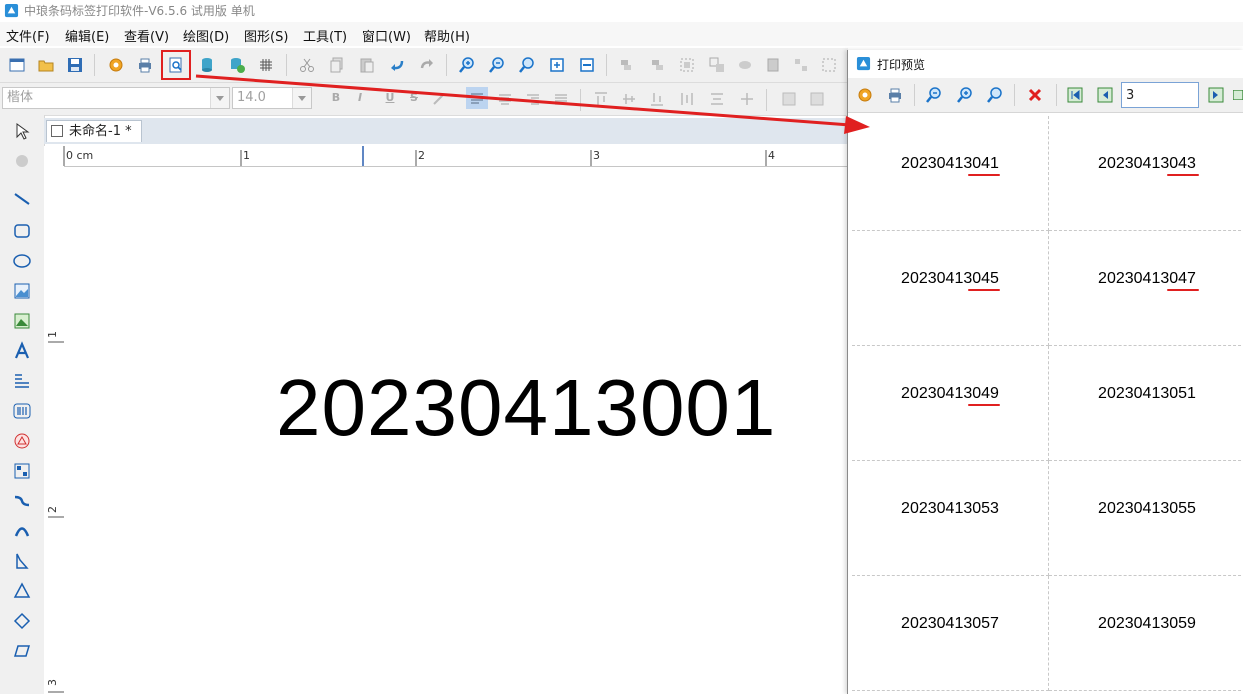 This screenshot has height=694, width=1243. Describe the element at coordinates (22, 381) in the screenshot. I see `rich-text-tool` at that location.